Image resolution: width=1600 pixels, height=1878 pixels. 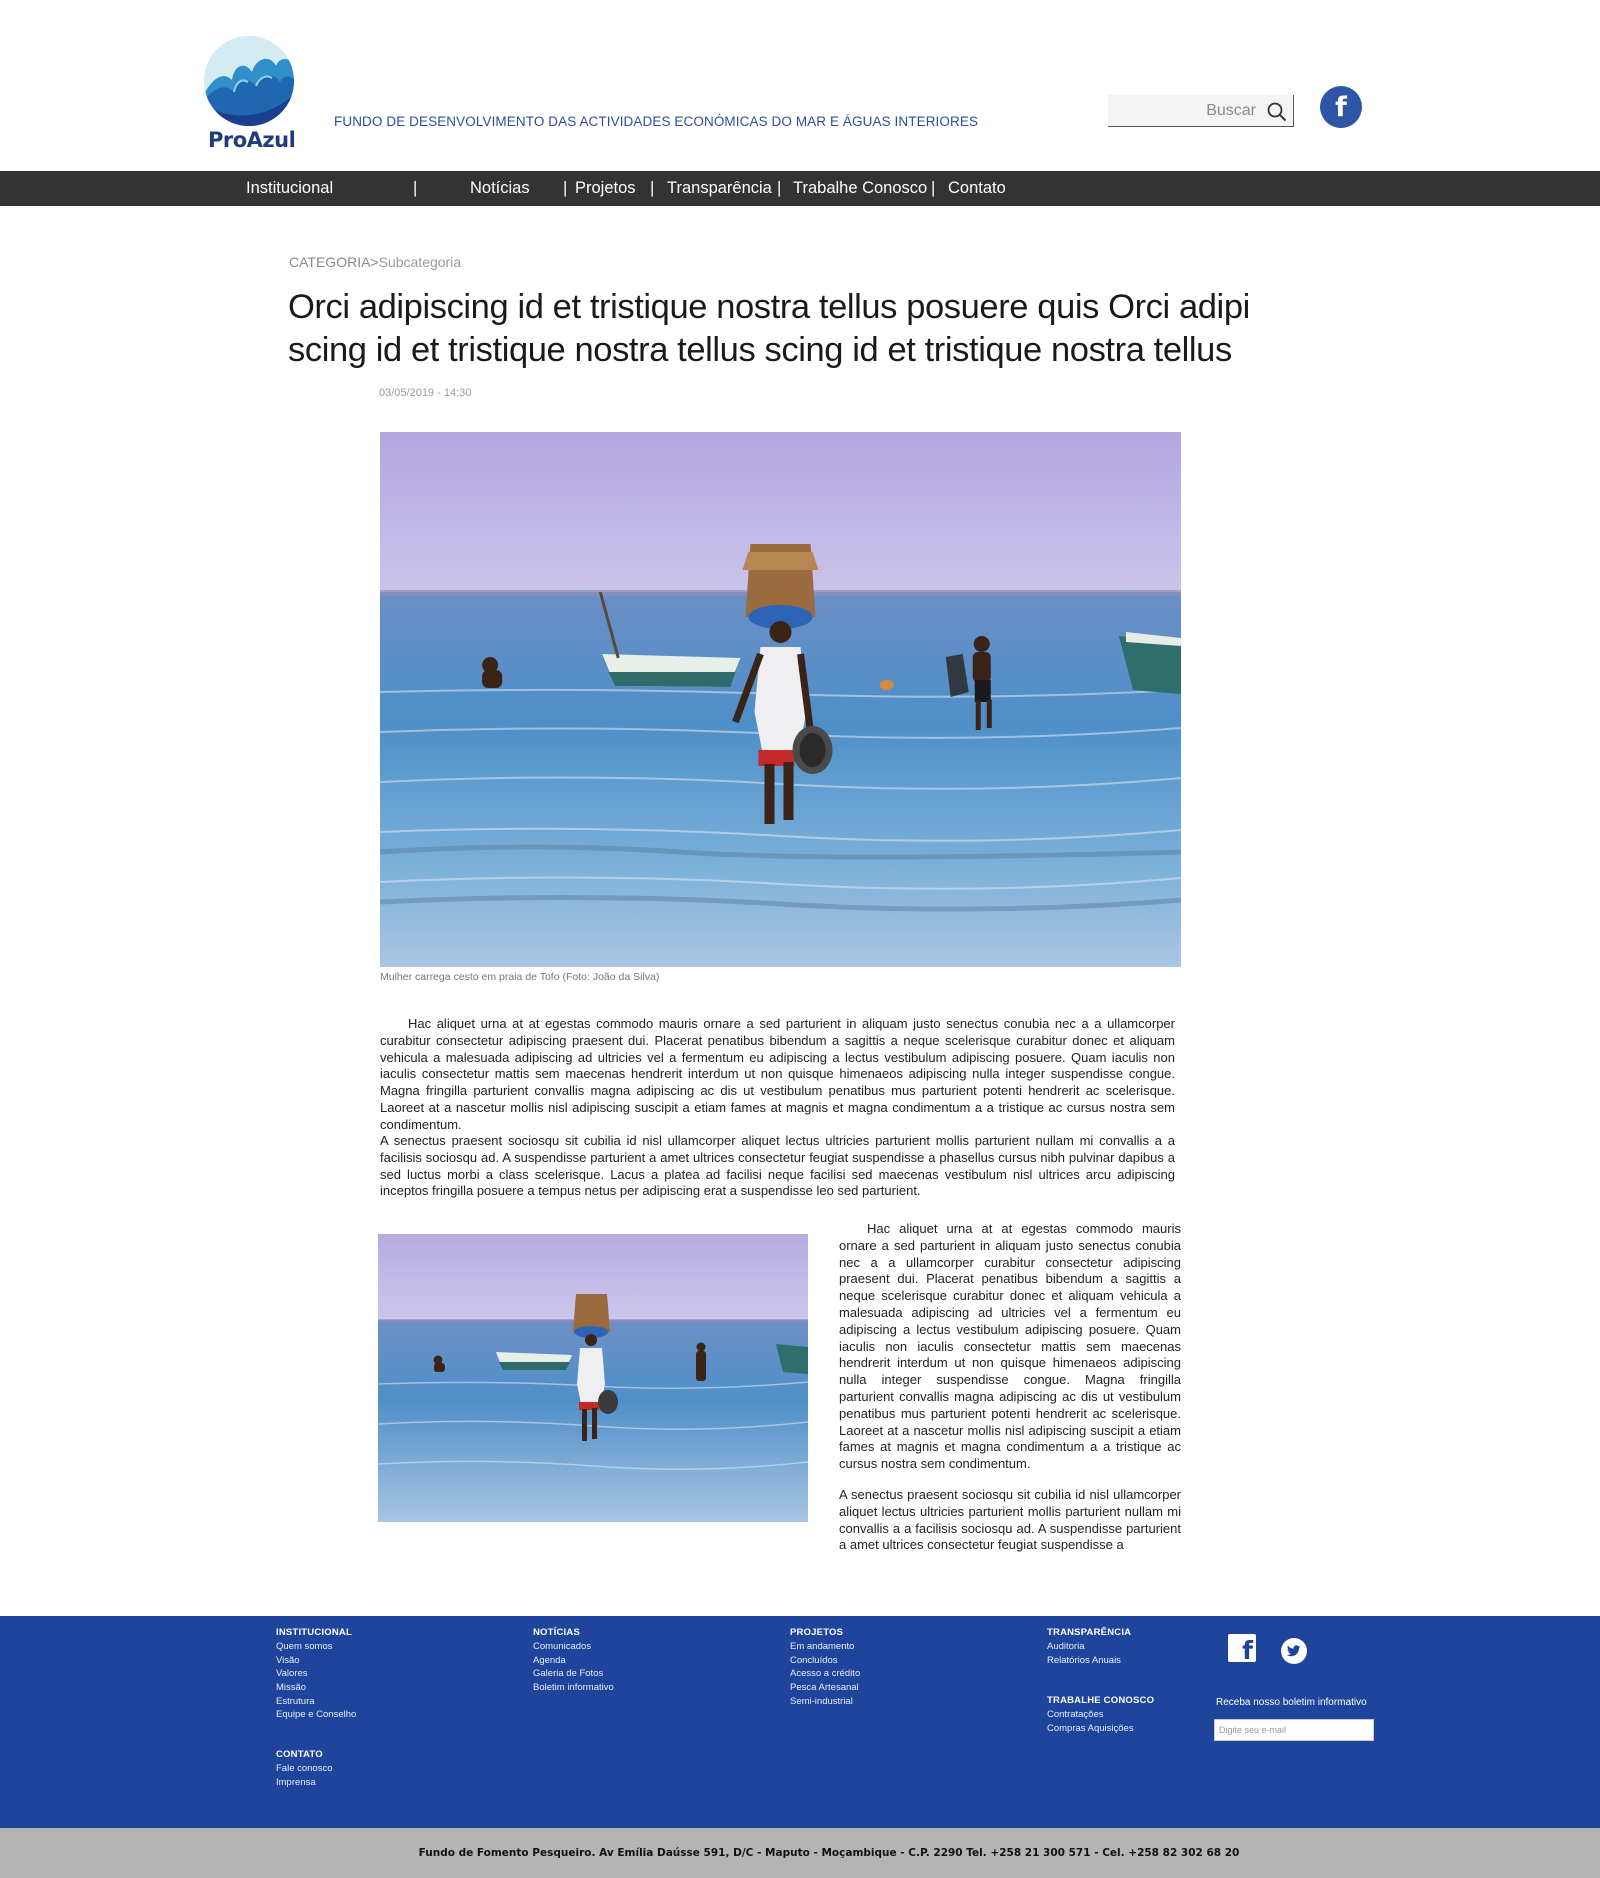 I want to click on nav-item-institucional: Institucional, so click(x=289, y=188).